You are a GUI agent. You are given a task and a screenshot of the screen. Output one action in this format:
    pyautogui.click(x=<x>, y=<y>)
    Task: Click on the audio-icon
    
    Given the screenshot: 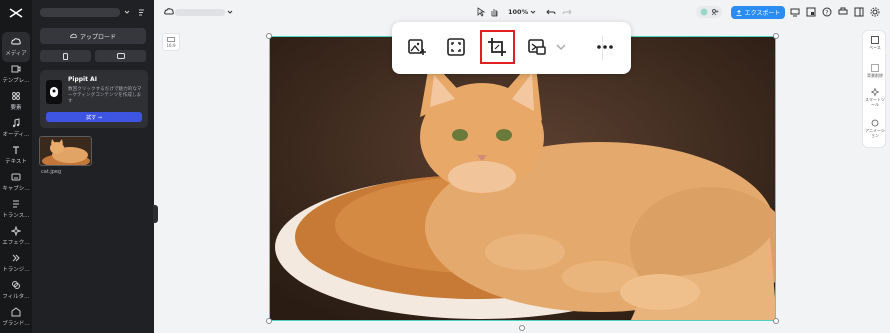 What is the action you would take?
    pyautogui.click(x=16, y=123)
    